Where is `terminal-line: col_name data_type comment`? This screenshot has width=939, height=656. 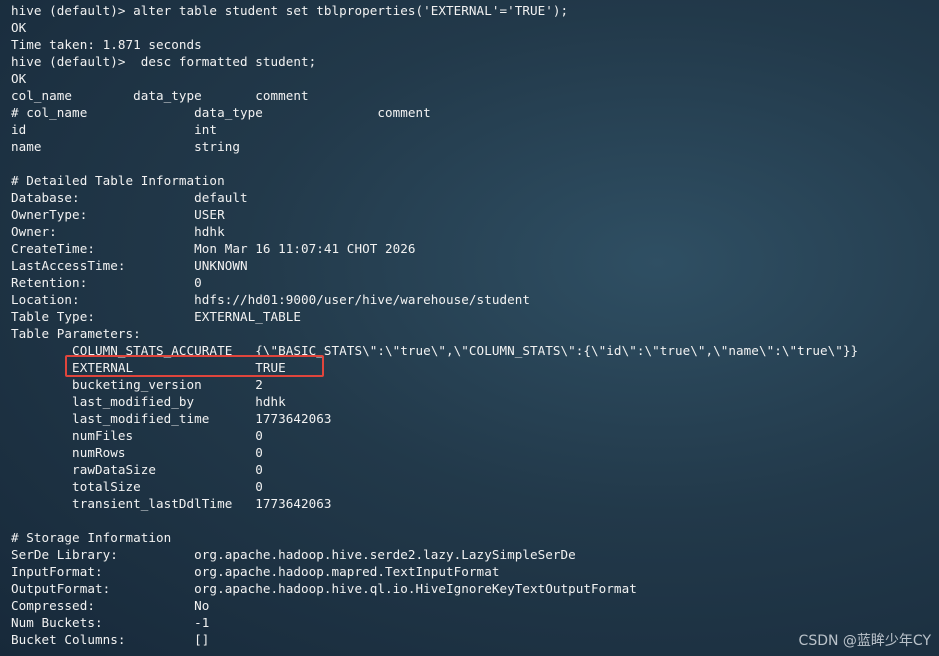
terminal-line: col_name data_type comment is located at coordinates (160, 95).